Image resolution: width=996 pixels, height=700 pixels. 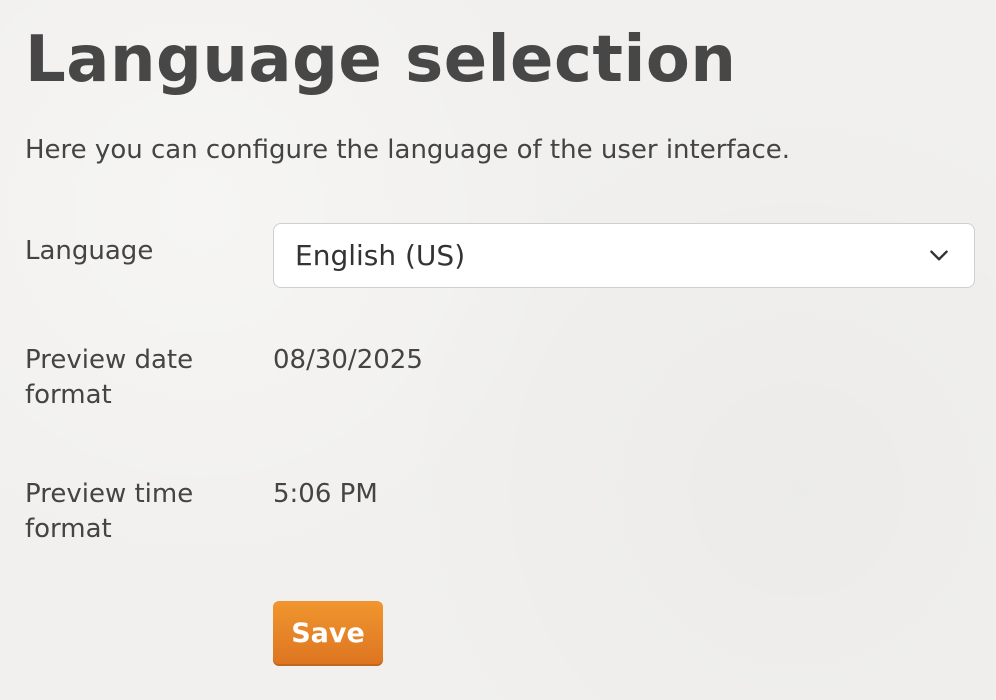 I want to click on preview-time-label: Preview time format, so click(x=109, y=511).